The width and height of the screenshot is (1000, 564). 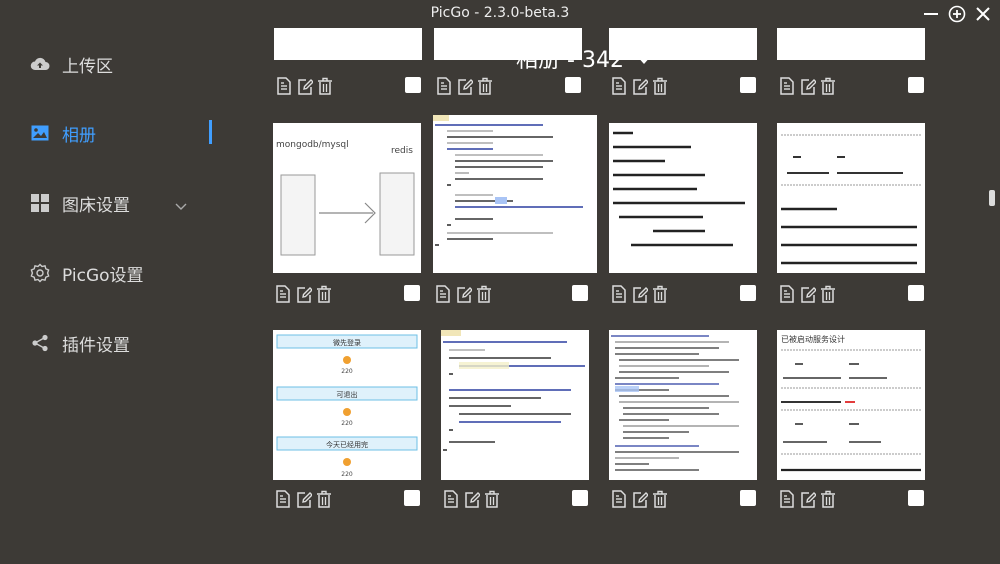 I want to click on sidebar-item-picgo-settings: PicGo设置, so click(x=122, y=273).